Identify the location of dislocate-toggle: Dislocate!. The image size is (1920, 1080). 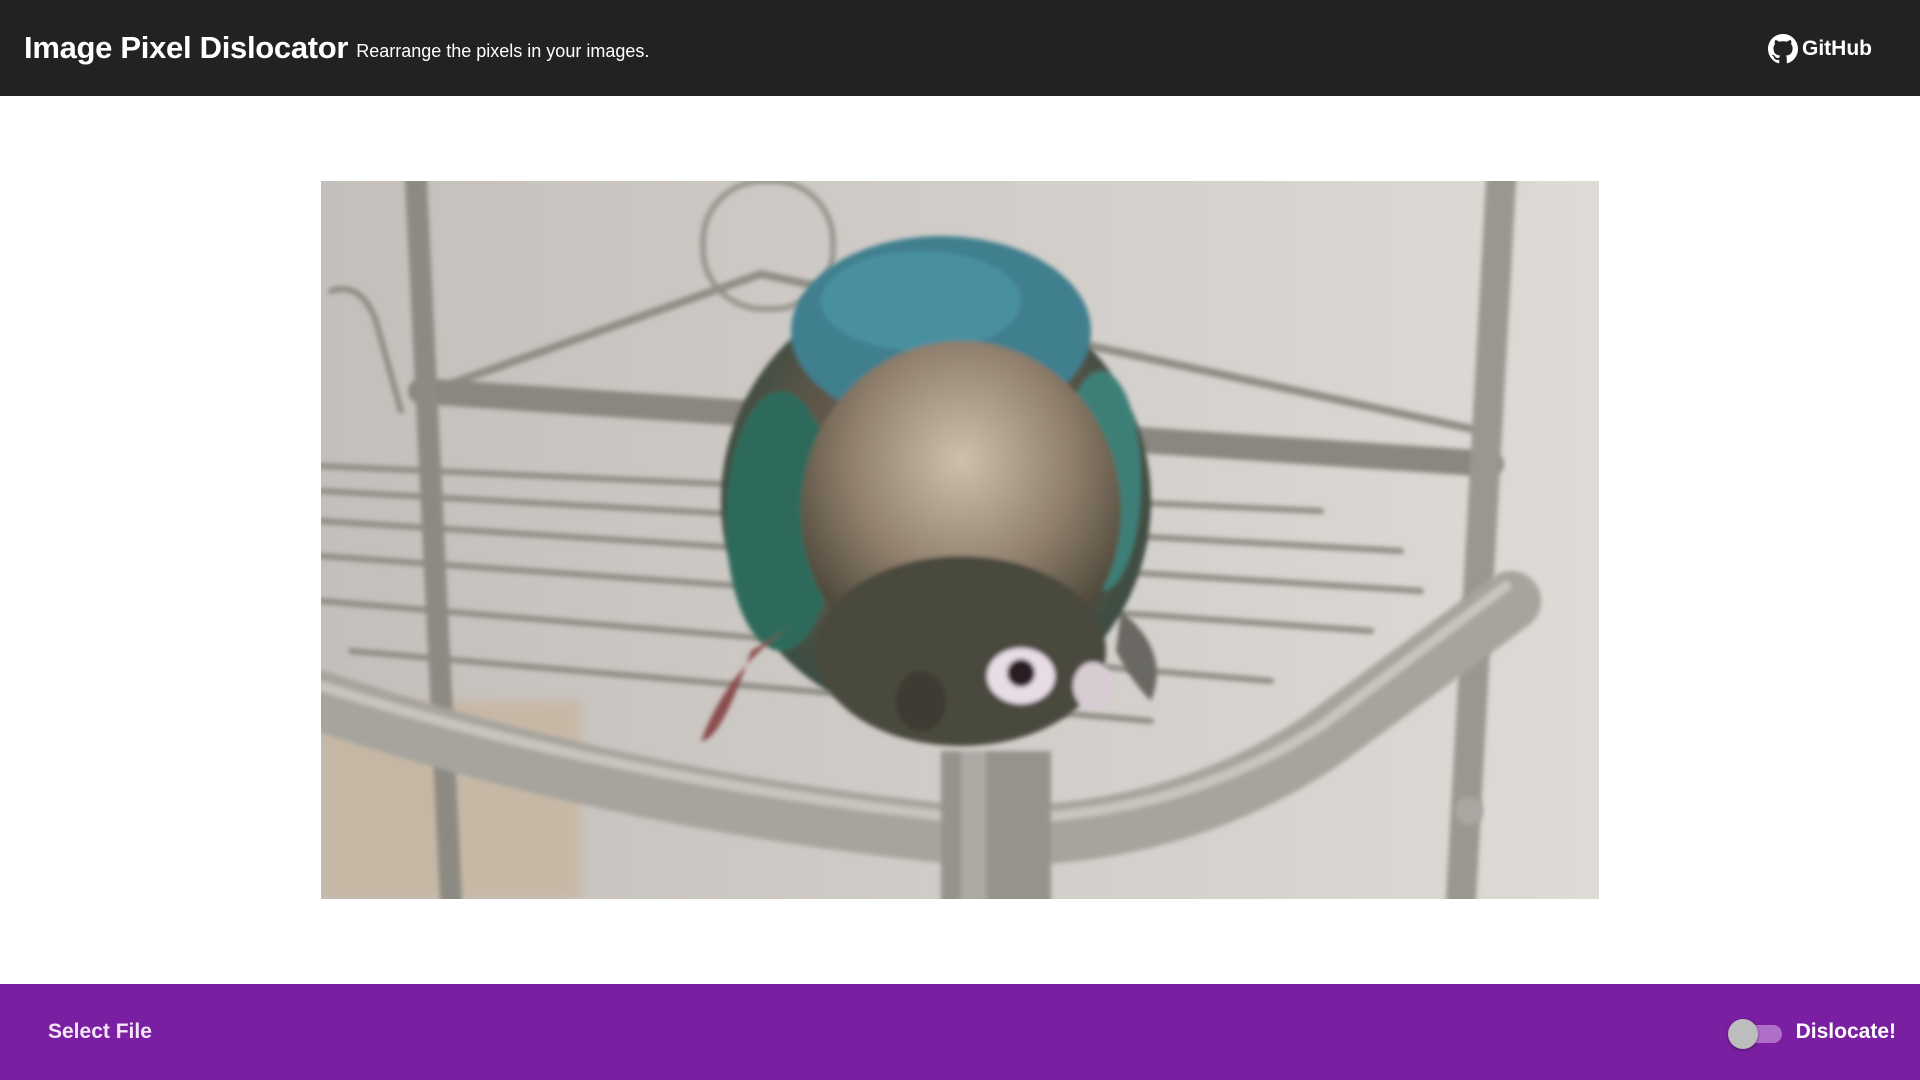
(1811, 1033).